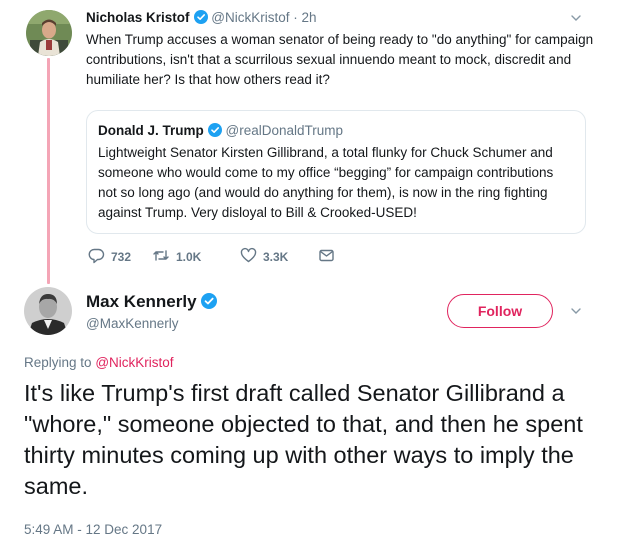 This screenshot has height=552, width=618. Describe the element at coordinates (276, 257) in the screenshot. I see `like-count: 3.3K` at that location.